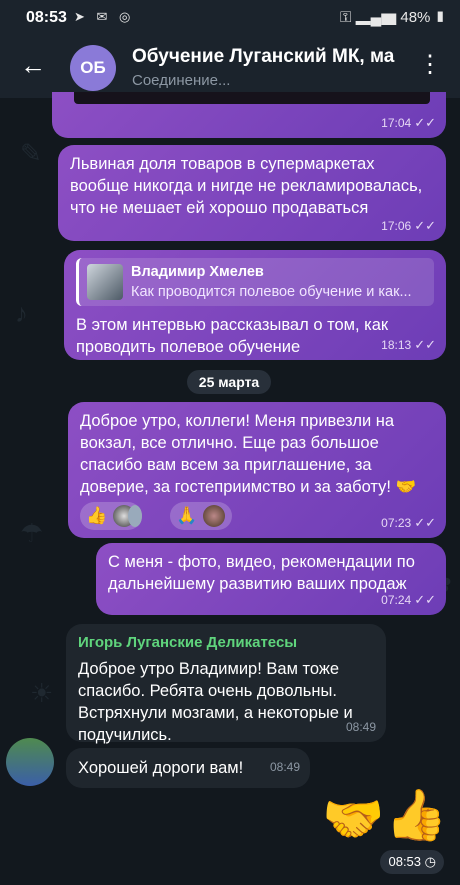 The height and width of the screenshot is (885, 460). I want to click on status-right: ⚿ ▂▄▆ 48% ▮, so click(393, 17).